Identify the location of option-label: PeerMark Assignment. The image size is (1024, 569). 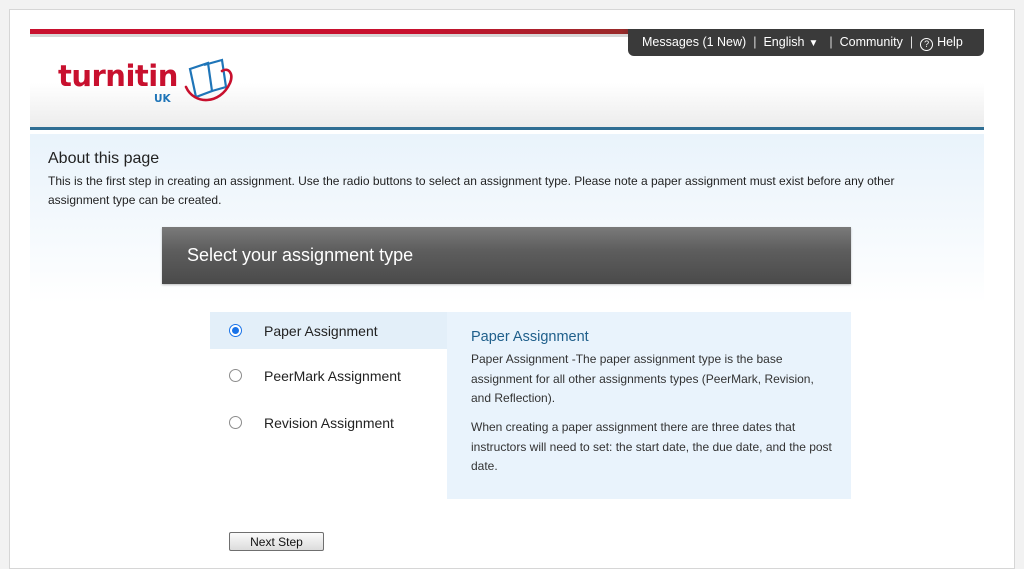
(332, 376).